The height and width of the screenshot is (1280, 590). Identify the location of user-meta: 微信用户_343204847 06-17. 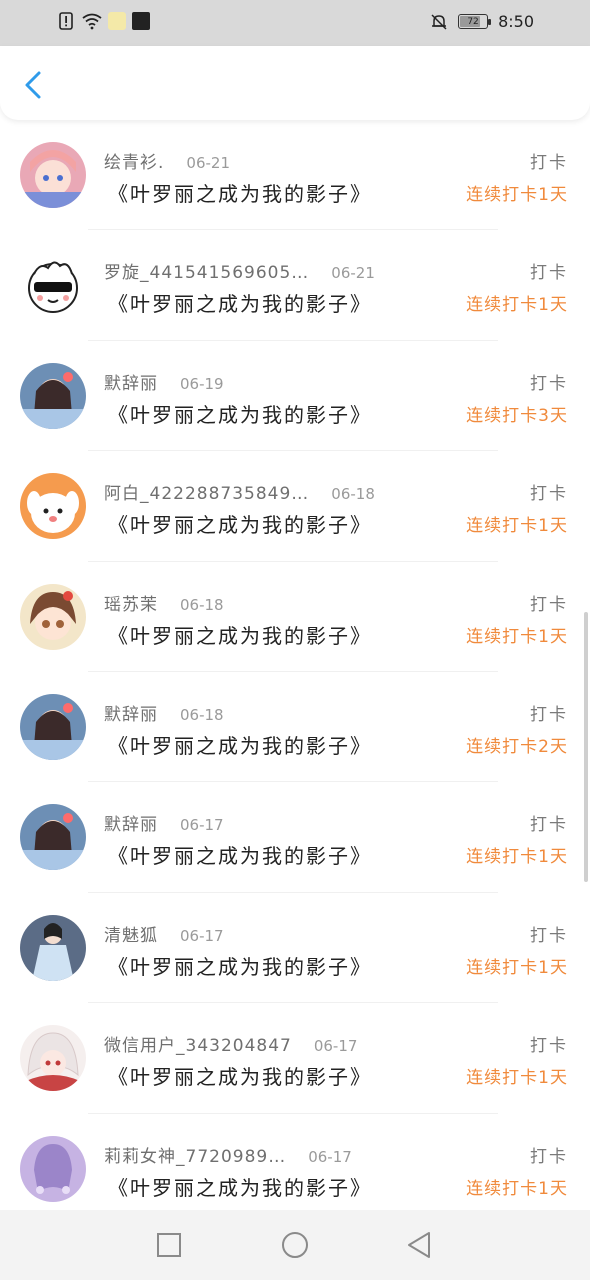
(230, 1043).